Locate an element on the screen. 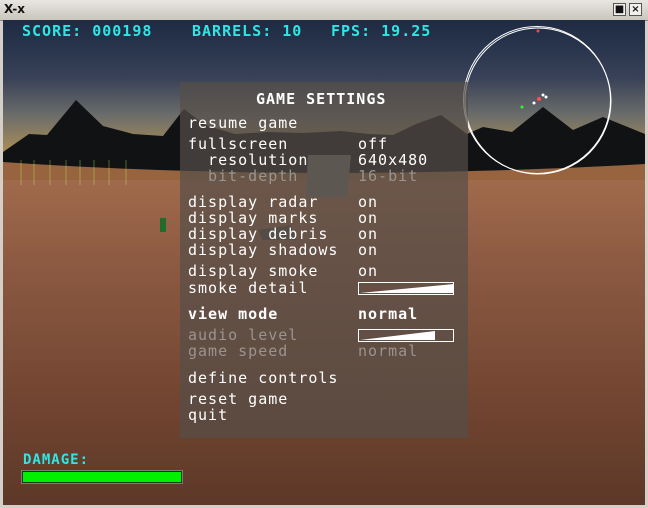 The width and height of the screenshot is (648, 508). display-debris-value: on is located at coordinates (368, 234).